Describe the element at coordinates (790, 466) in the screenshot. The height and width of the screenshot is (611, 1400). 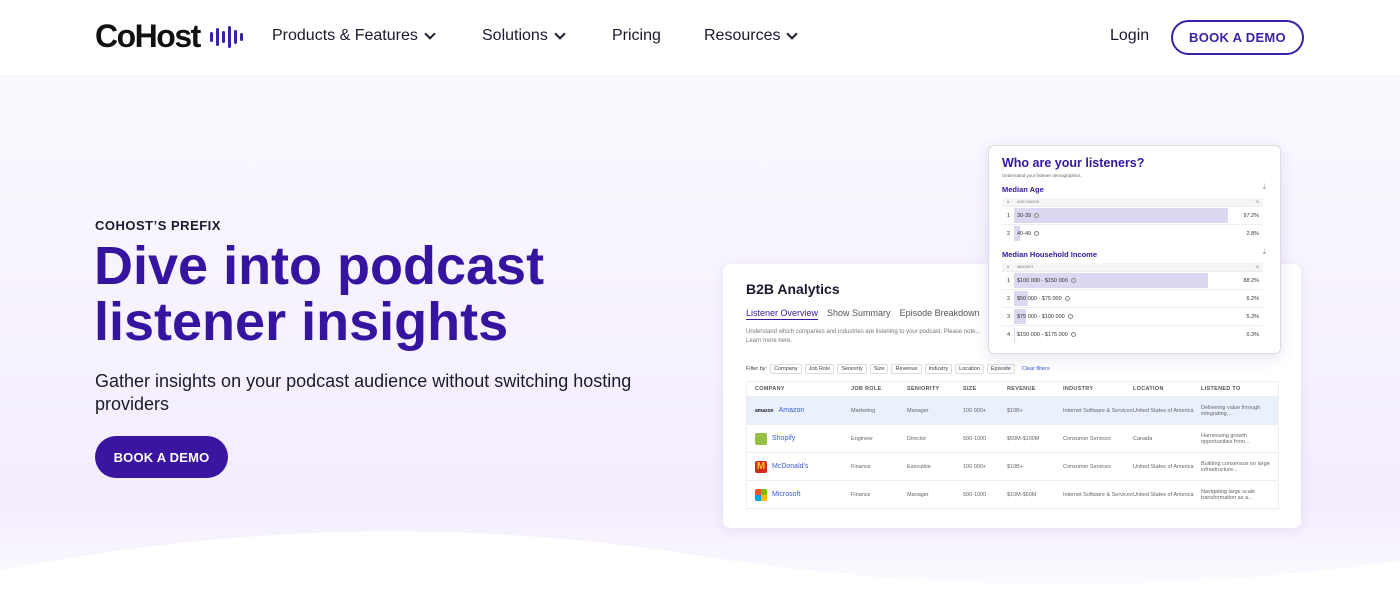
I see `company-name: McDonald's` at that location.